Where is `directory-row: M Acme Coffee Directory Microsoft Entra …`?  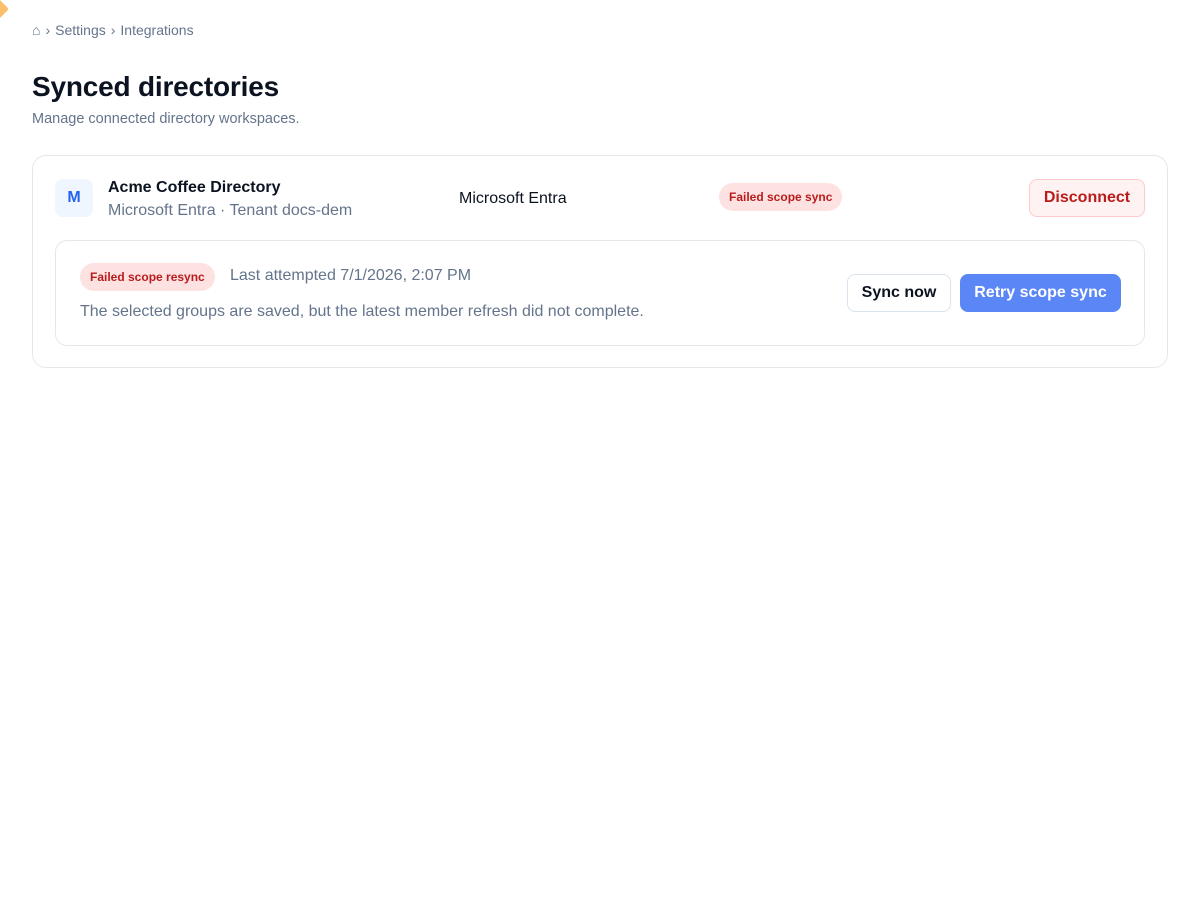
directory-row: M Acme Coffee Directory Microsoft Entra … is located at coordinates (600, 200).